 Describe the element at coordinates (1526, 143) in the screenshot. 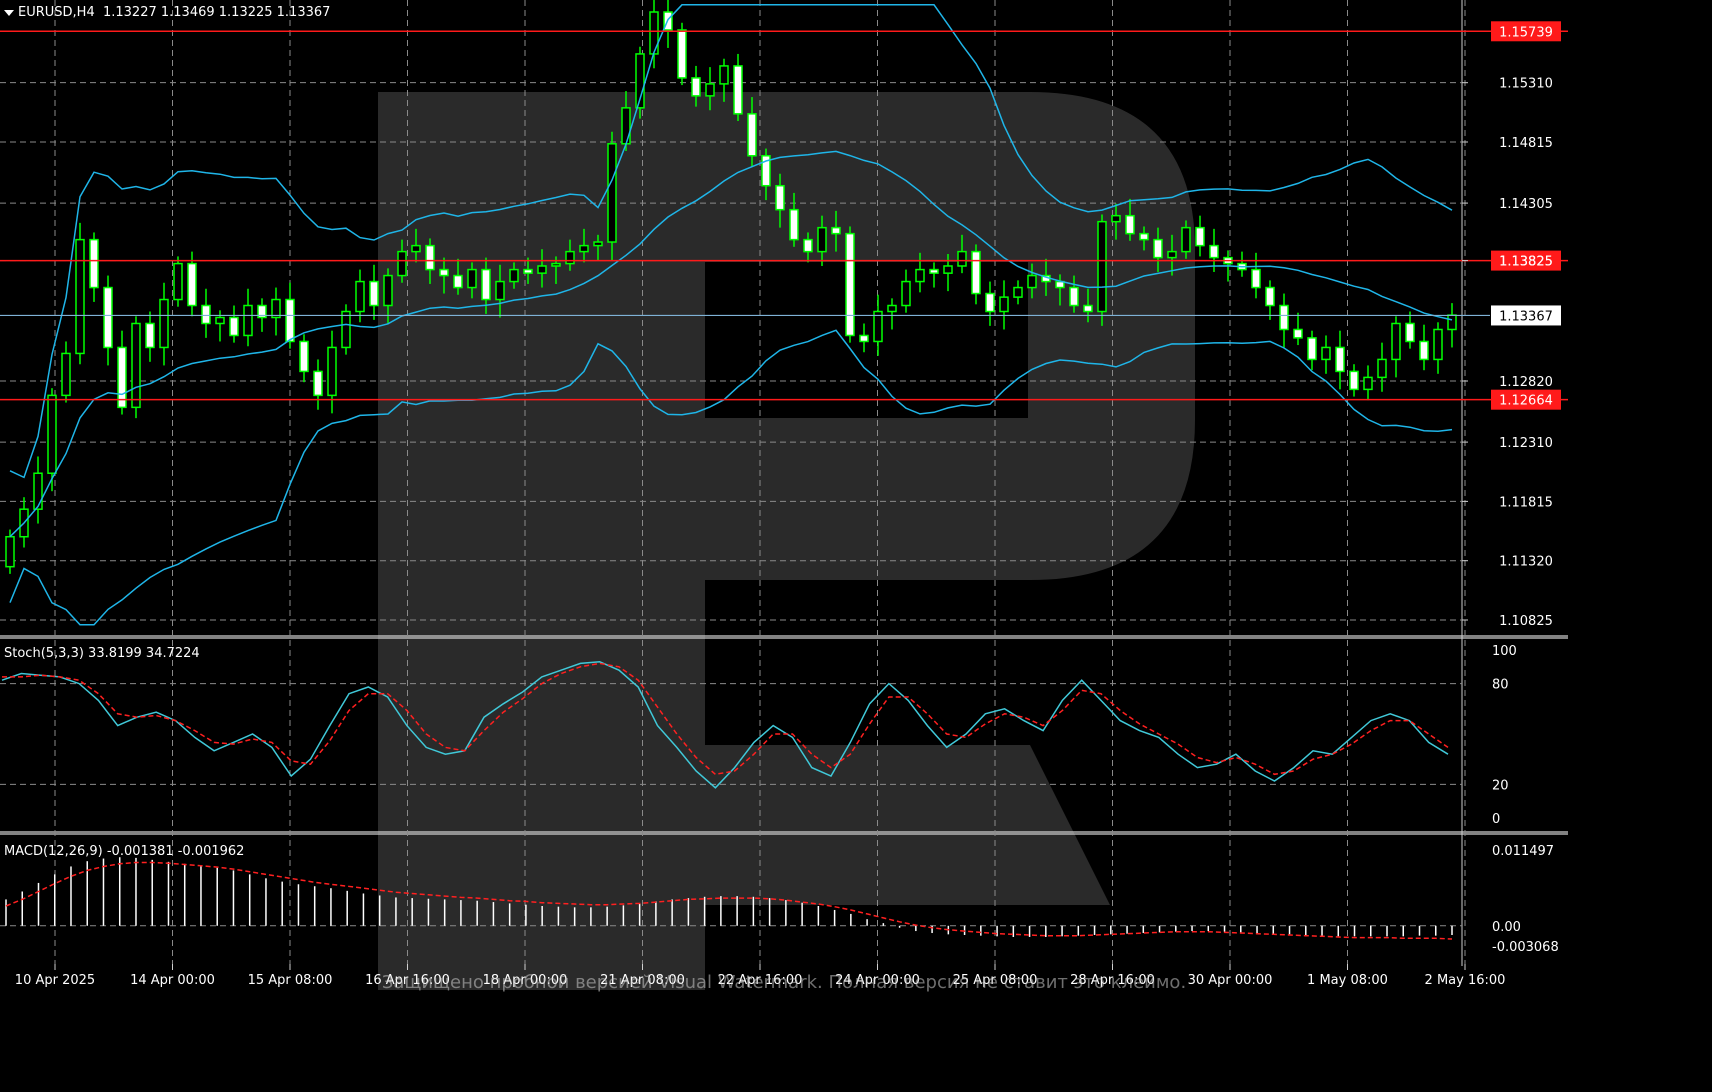

I see `price-tick-label: 1.14815` at that location.